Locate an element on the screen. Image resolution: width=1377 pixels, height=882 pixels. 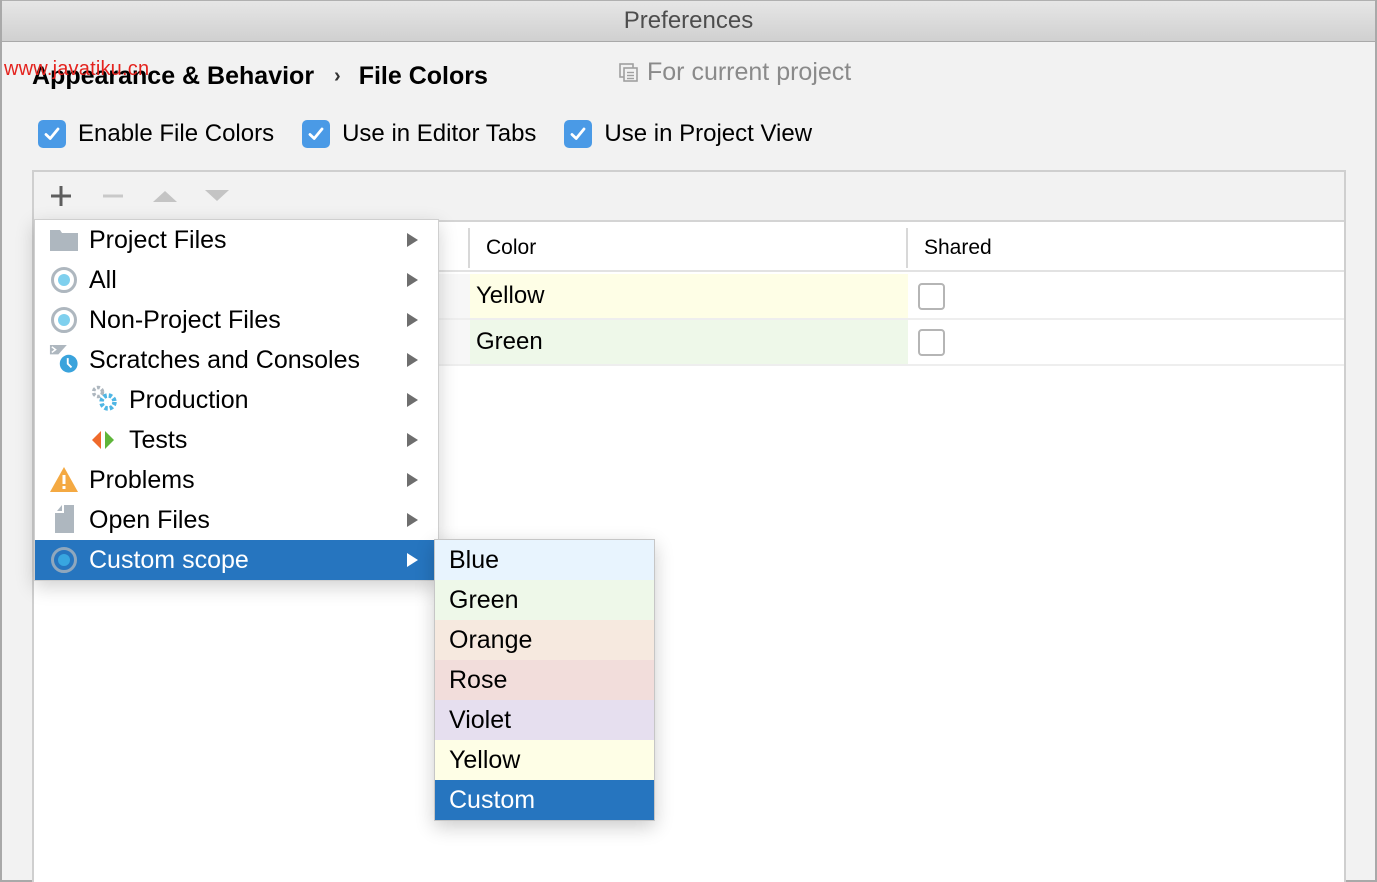
menu-item-label: Scratches and Consoles is located at coordinates (224, 359).